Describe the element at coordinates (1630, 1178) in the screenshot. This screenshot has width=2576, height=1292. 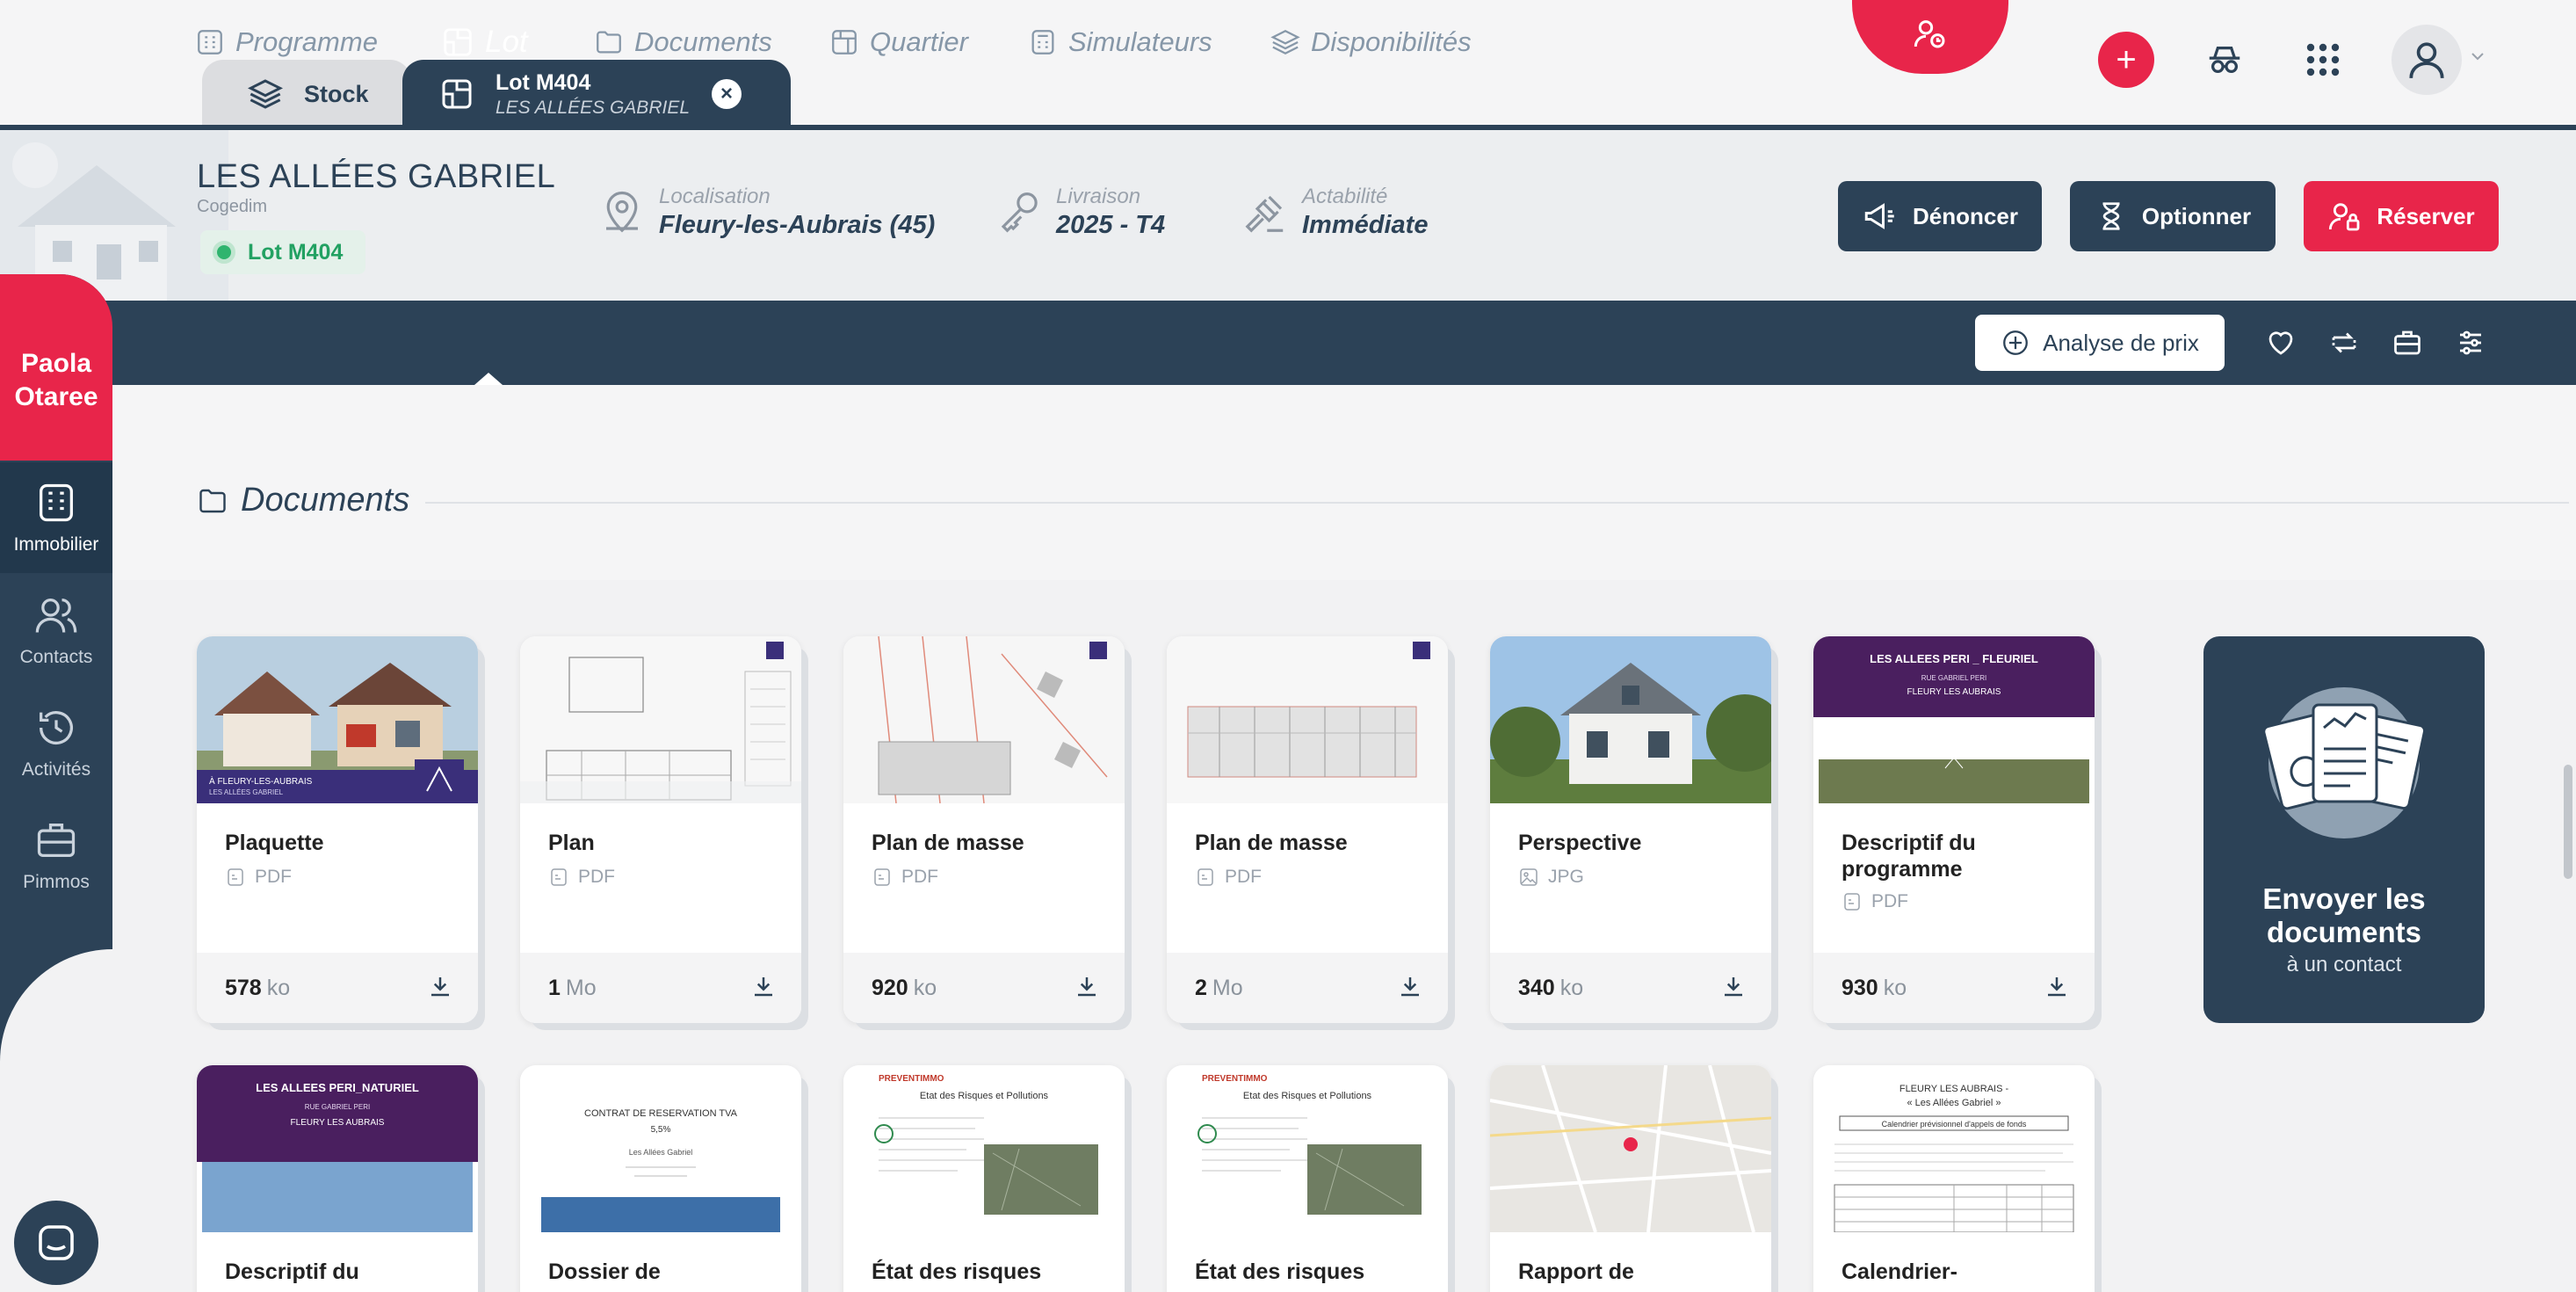
I see `document-card-rapport: Rapport de` at that location.